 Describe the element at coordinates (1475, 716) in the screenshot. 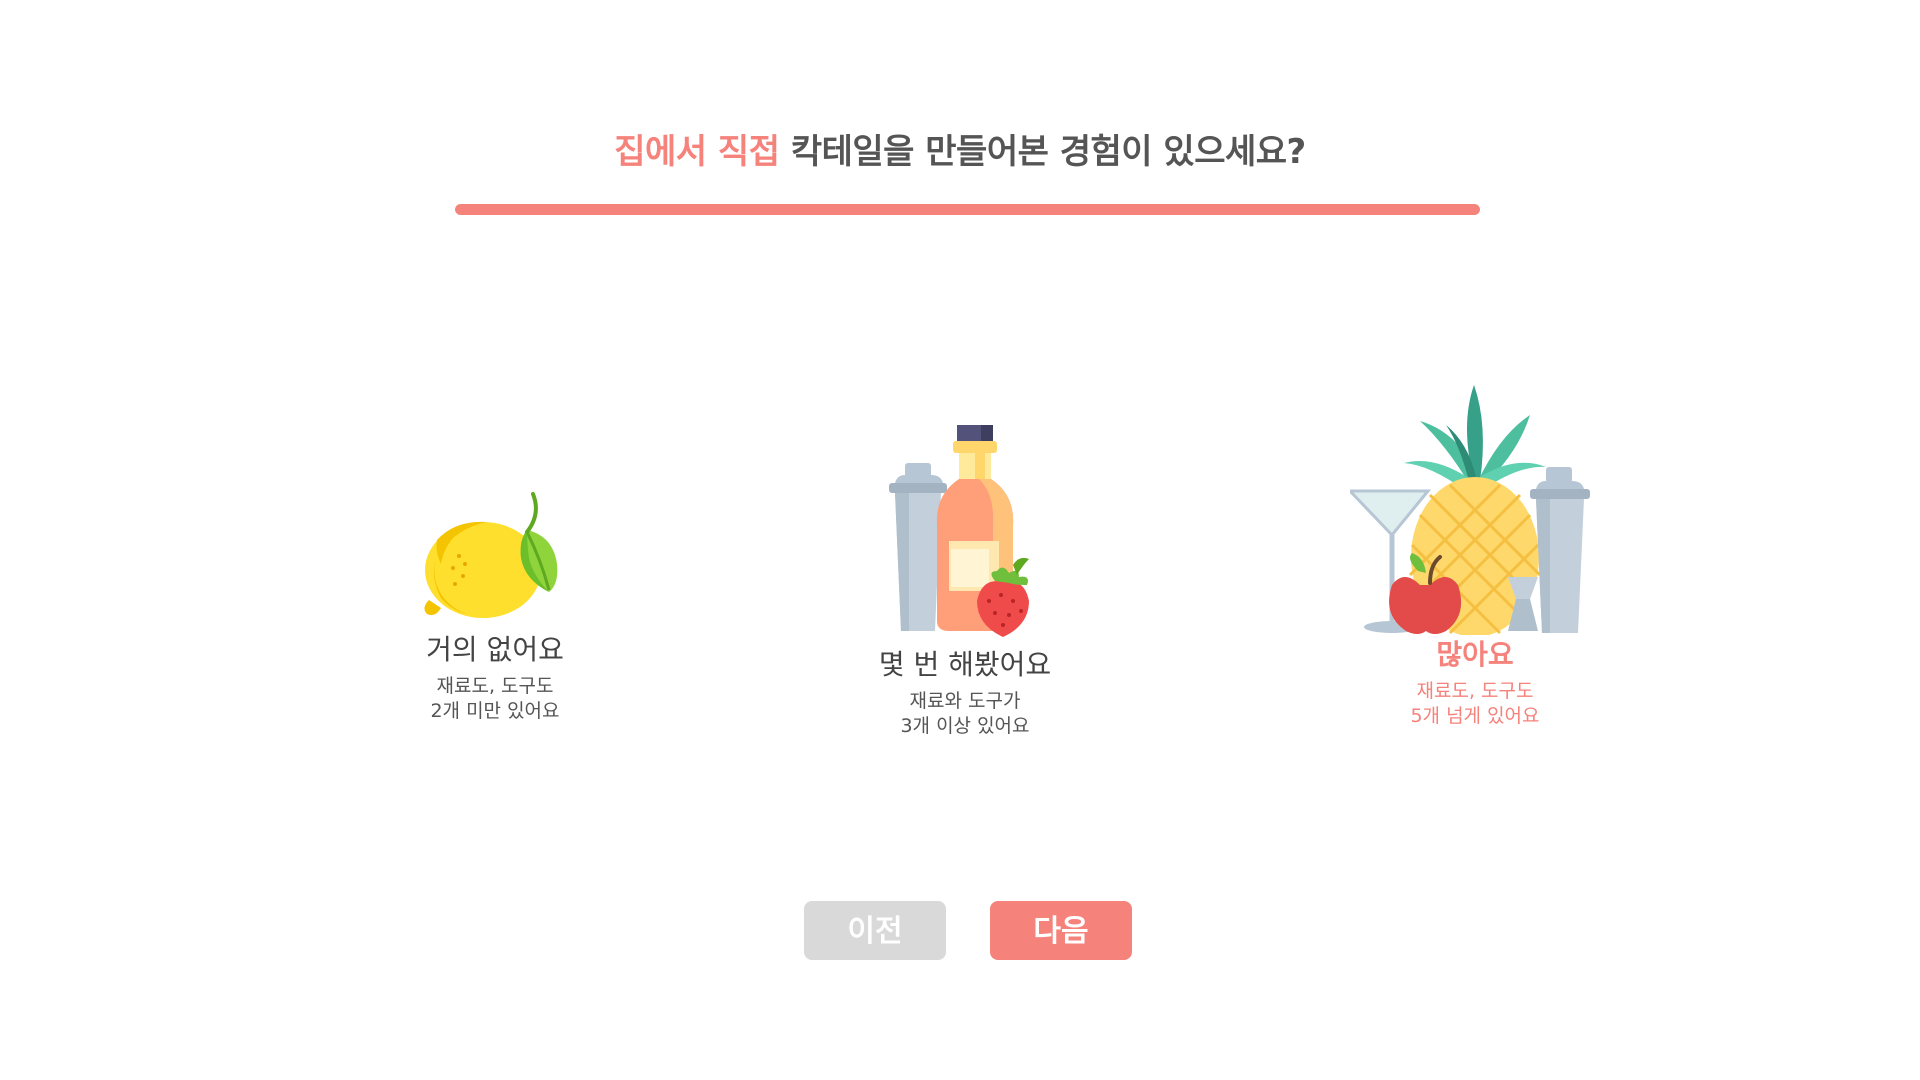

I see `option-desc-line: 5개 넘게 있어요` at that location.